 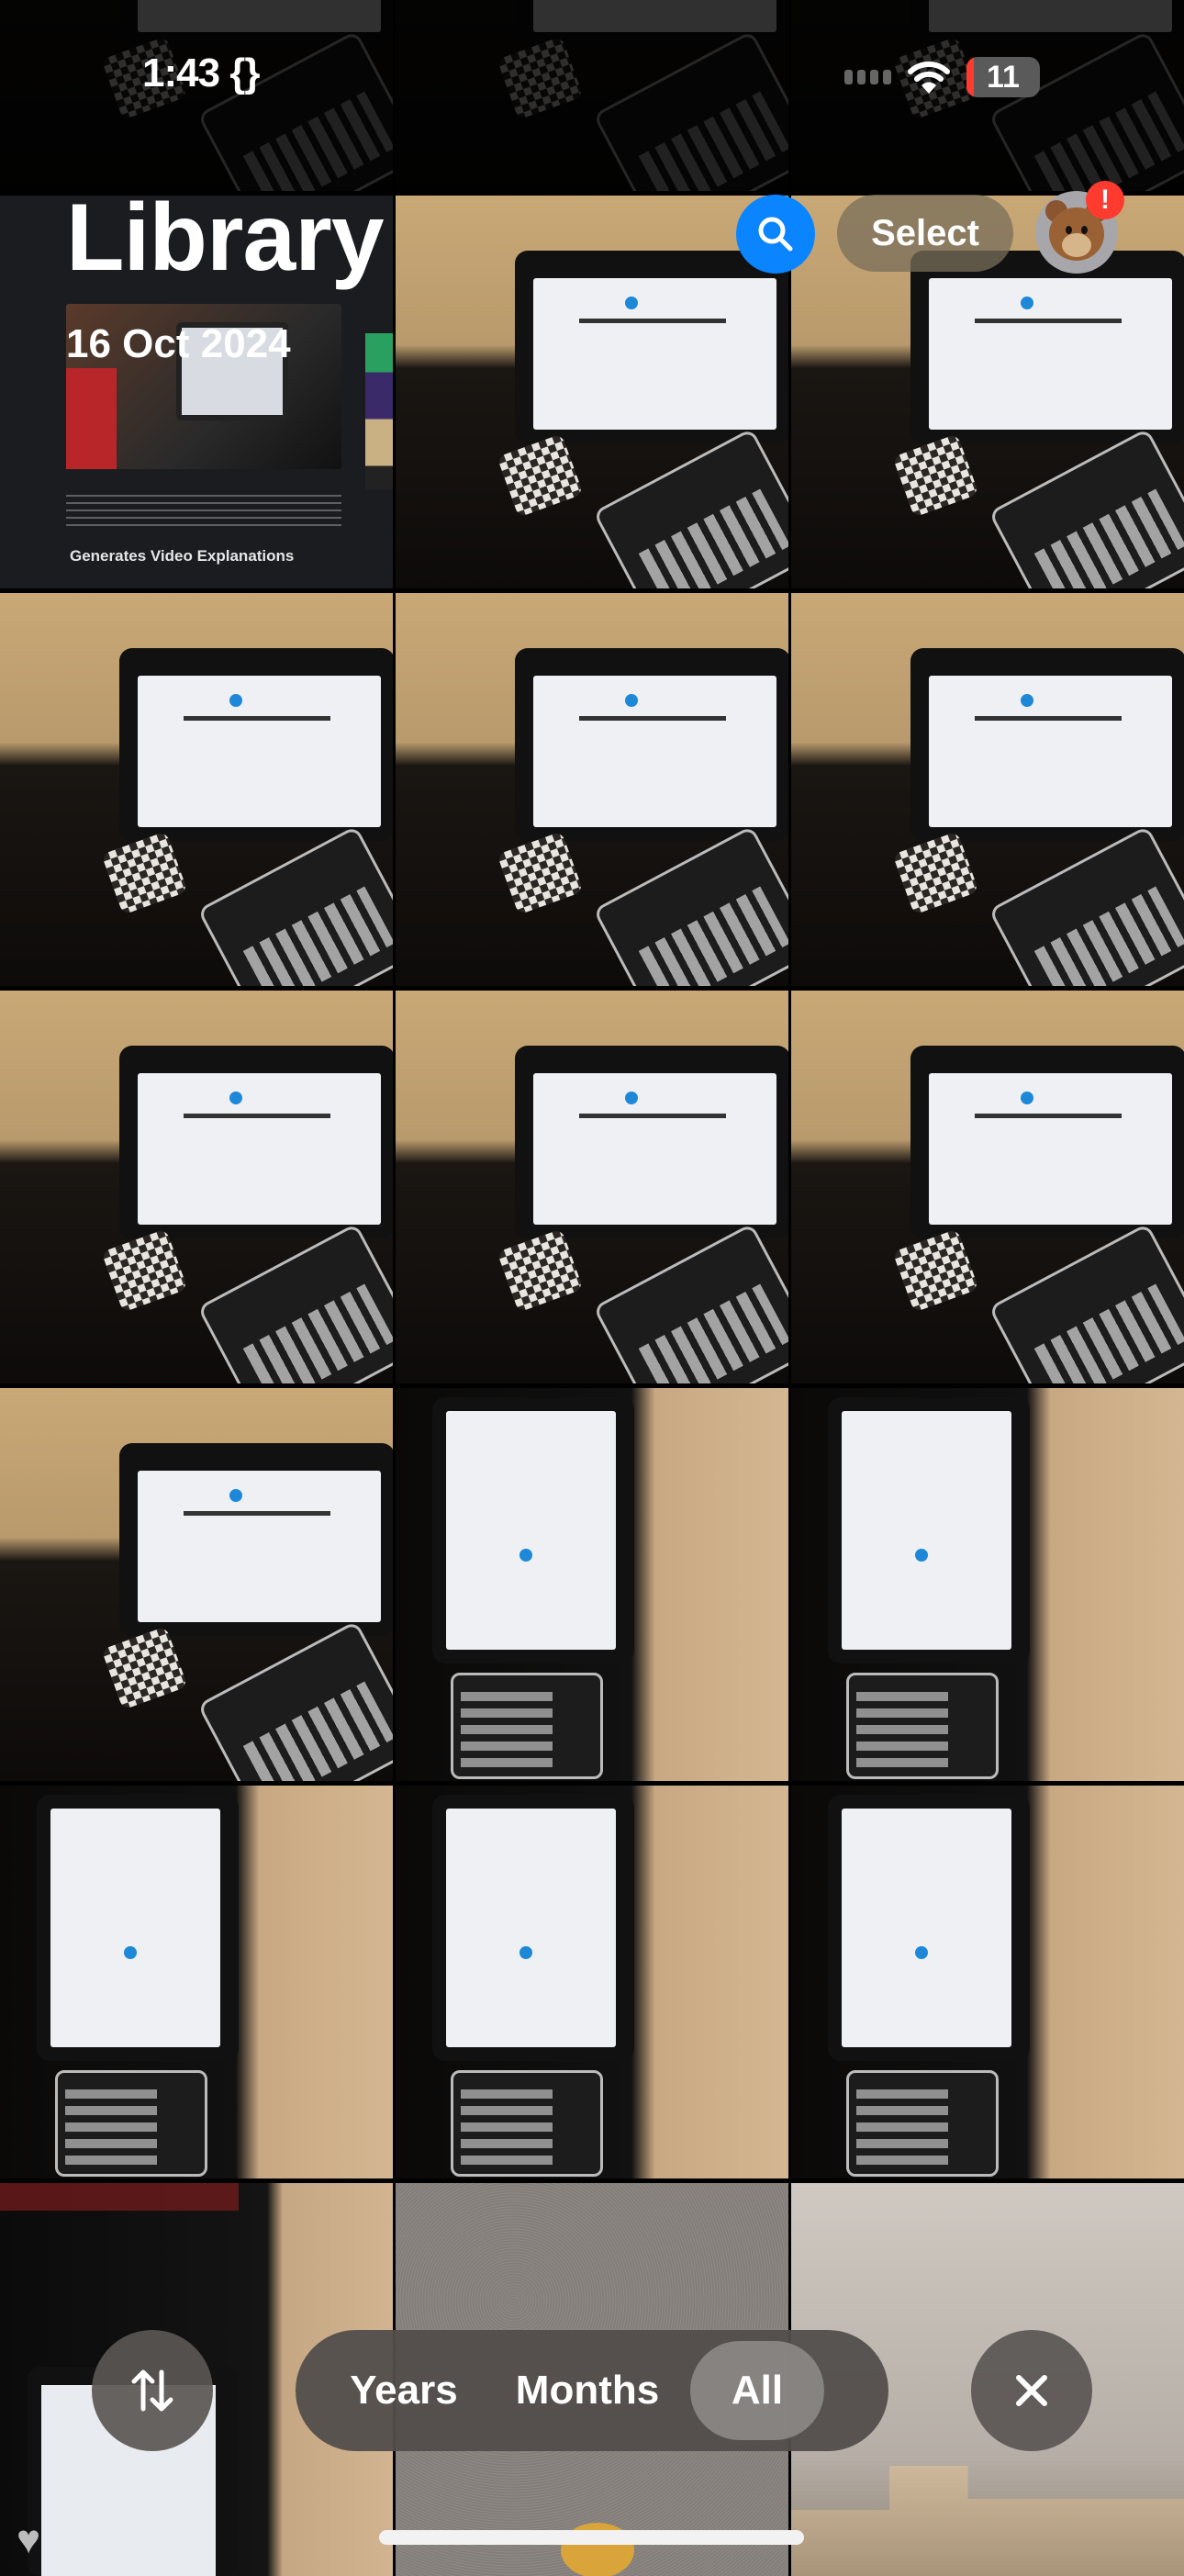 I want to click on segment-all: All, so click(x=757, y=2390).